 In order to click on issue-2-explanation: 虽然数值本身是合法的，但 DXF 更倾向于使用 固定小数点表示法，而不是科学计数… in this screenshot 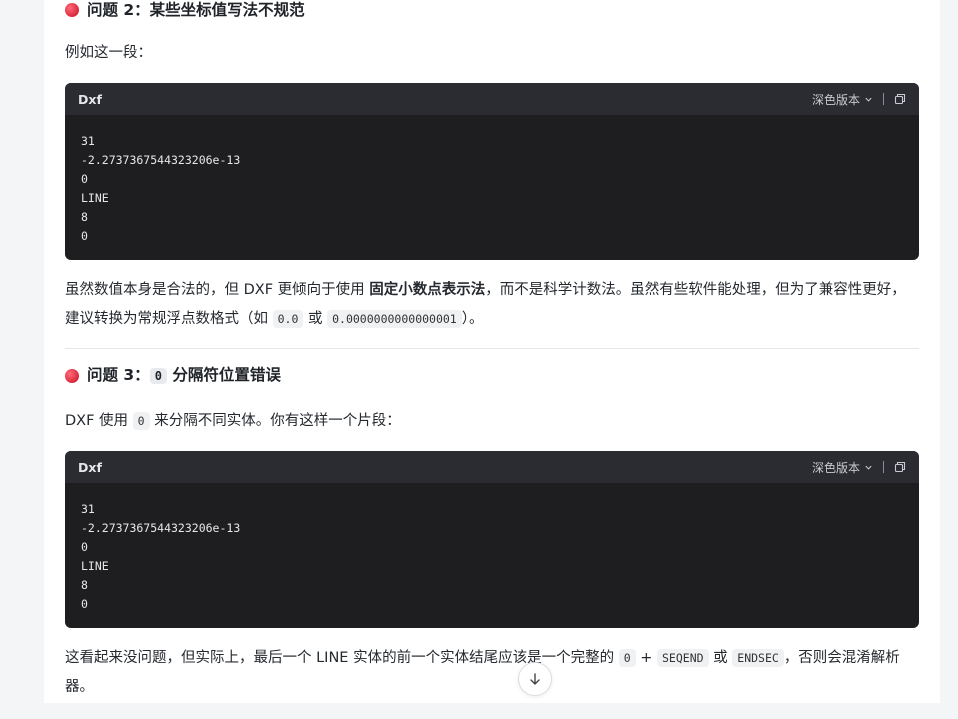, I will do `click(492, 305)`.